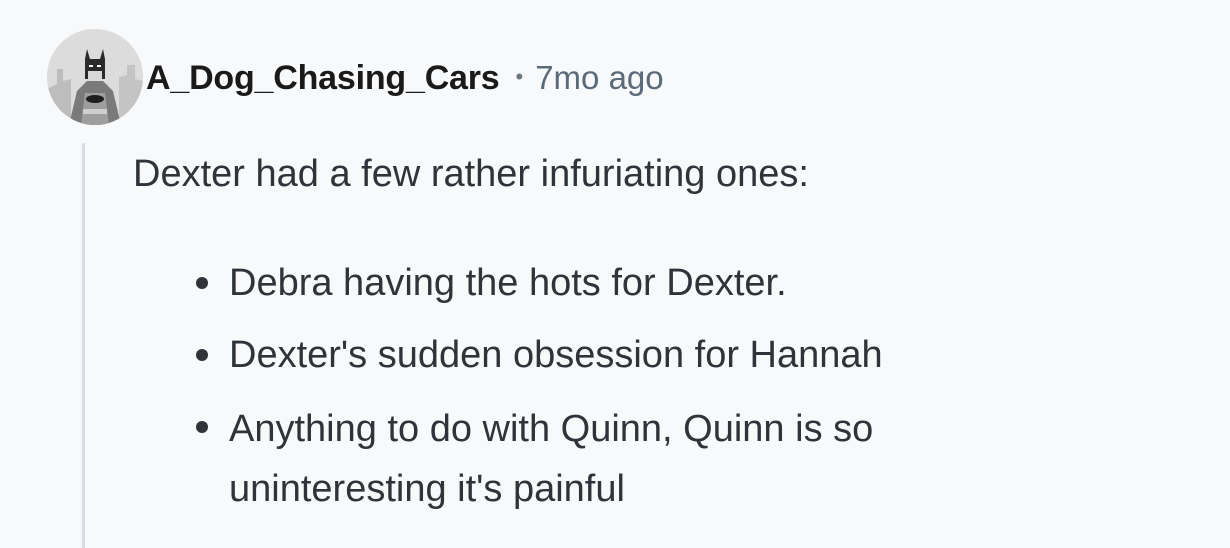 This screenshot has height=548, width=1230. Describe the element at coordinates (599, 78) in the screenshot. I see `comment-timestamp: 7mo ago` at that location.